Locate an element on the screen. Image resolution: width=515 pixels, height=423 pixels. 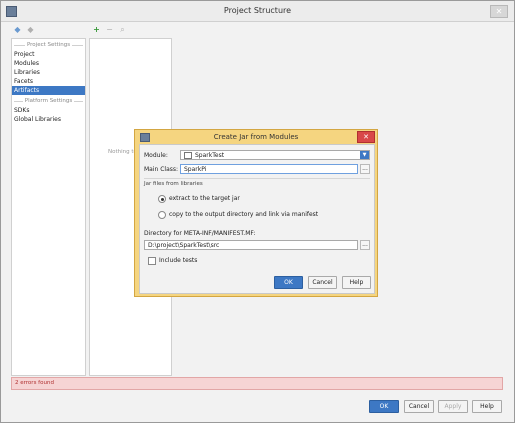
module-label: Module: is located at coordinates (156, 155).